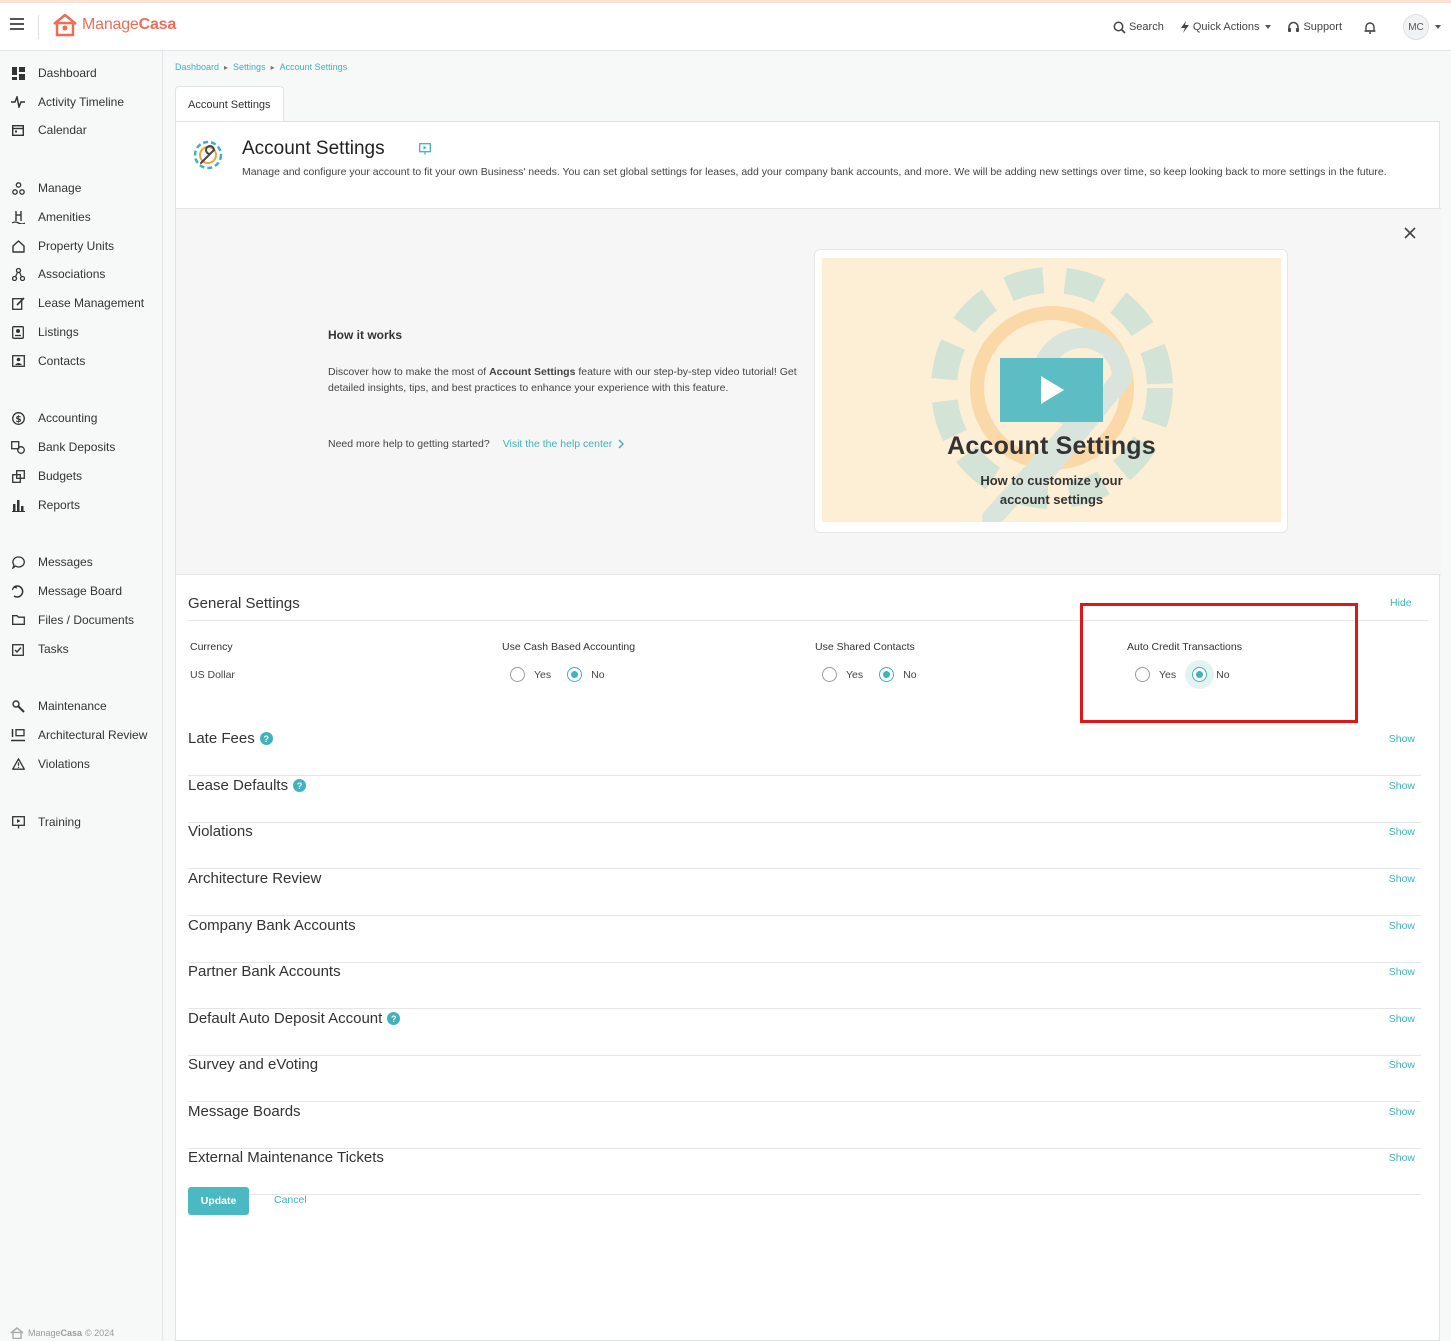  I want to click on sidebar-item-listings: Listings, so click(81, 332).